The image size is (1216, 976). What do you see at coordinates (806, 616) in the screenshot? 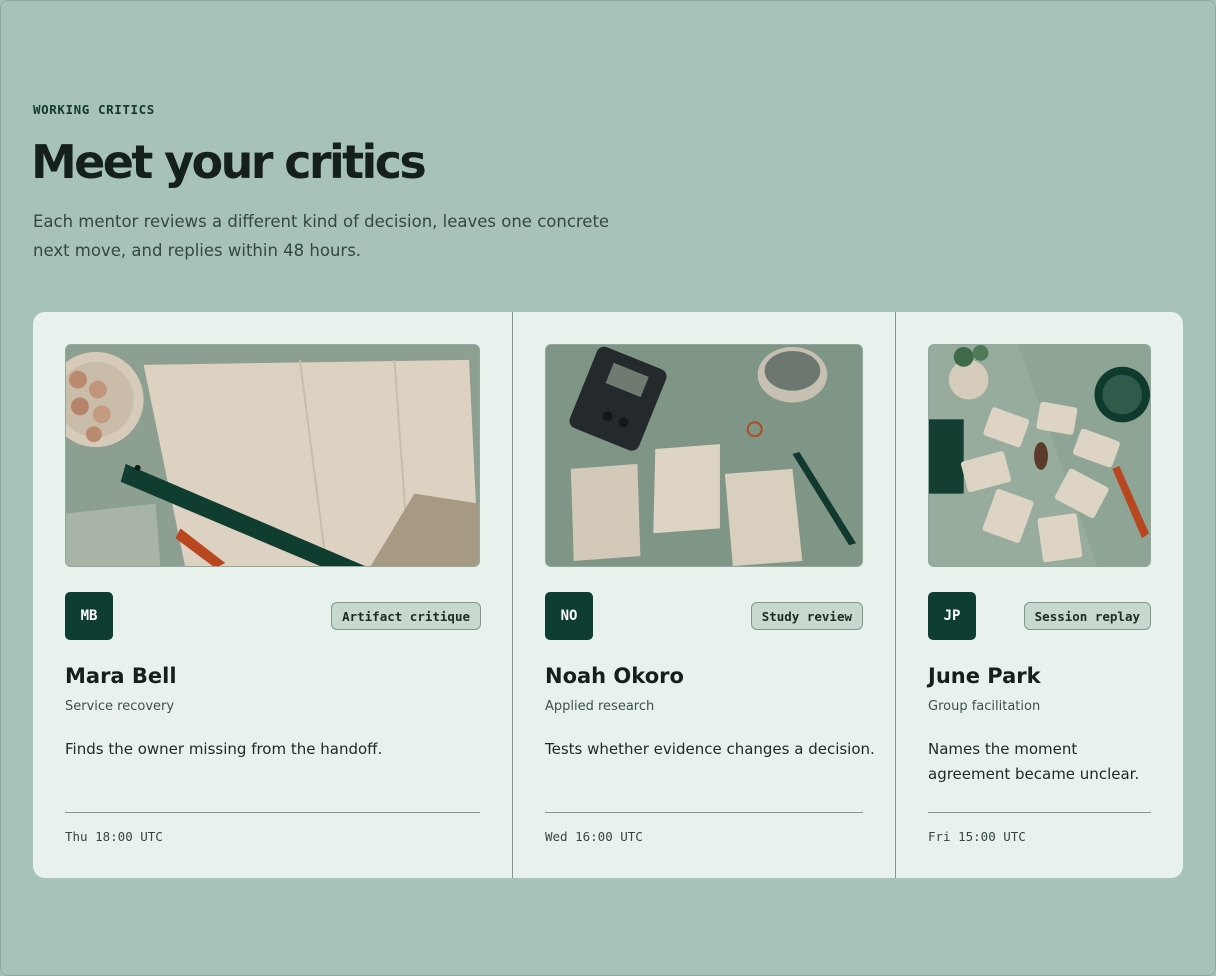
I see `critique-type-badge: Study review` at bounding box center [806, 616].